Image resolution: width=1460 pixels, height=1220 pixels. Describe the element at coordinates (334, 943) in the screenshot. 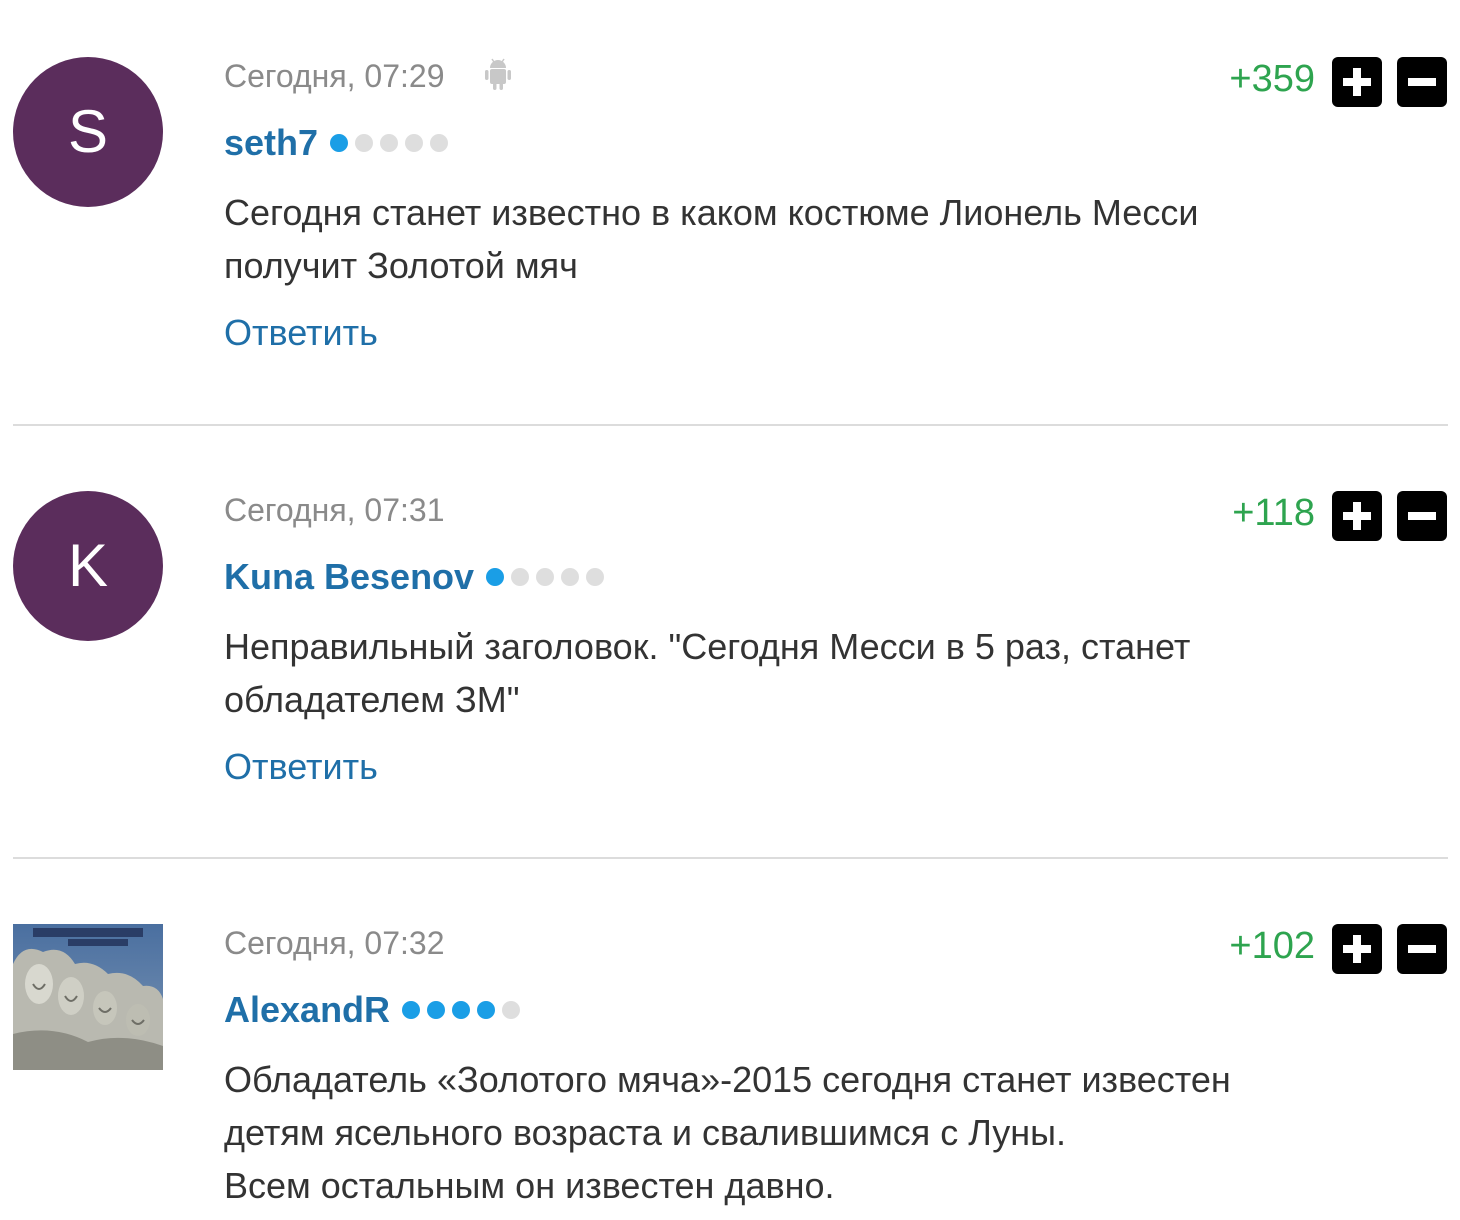

I see `comment-date: Сегодня, 07:32` at that location.